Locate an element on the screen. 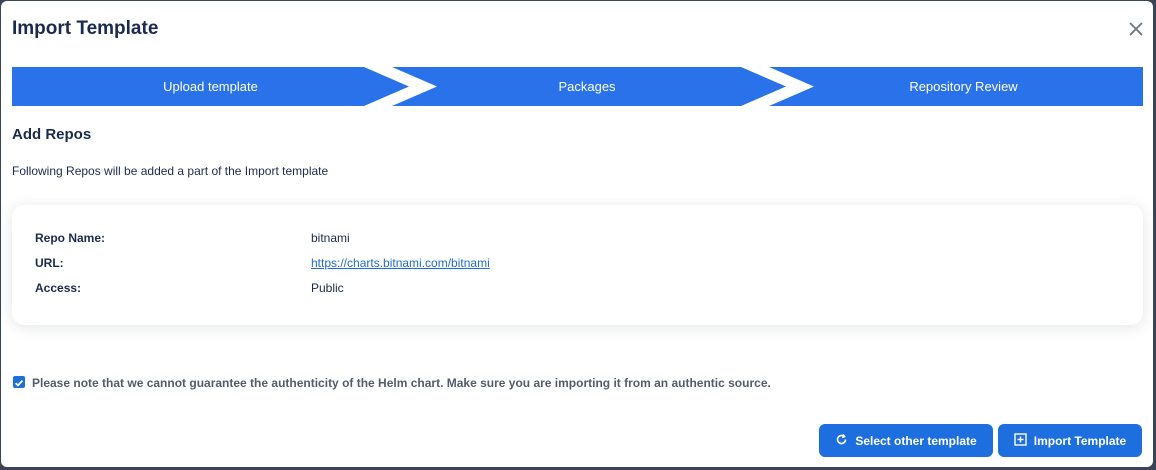 This screenshot has width=1156, height=470. select-other-template-label: Select other template is located at coordinates (916, 440).